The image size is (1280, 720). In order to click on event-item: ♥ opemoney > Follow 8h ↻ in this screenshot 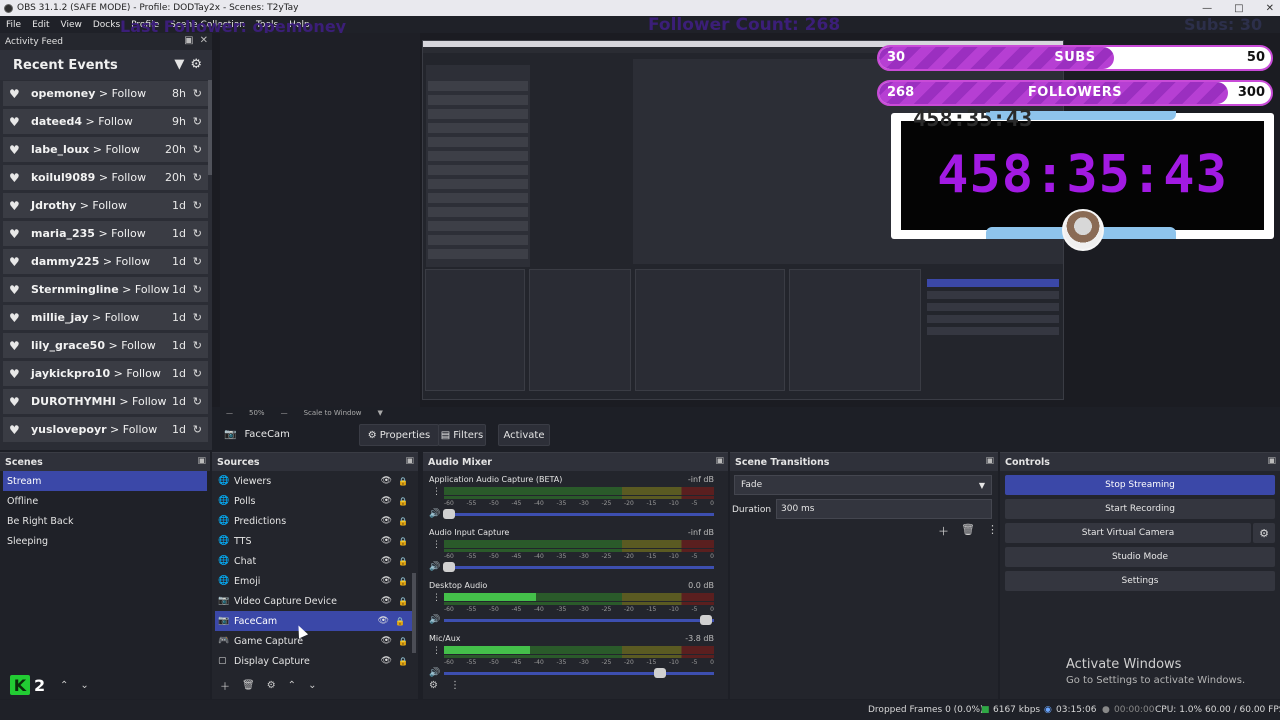, I will do `click(105, 93)`.